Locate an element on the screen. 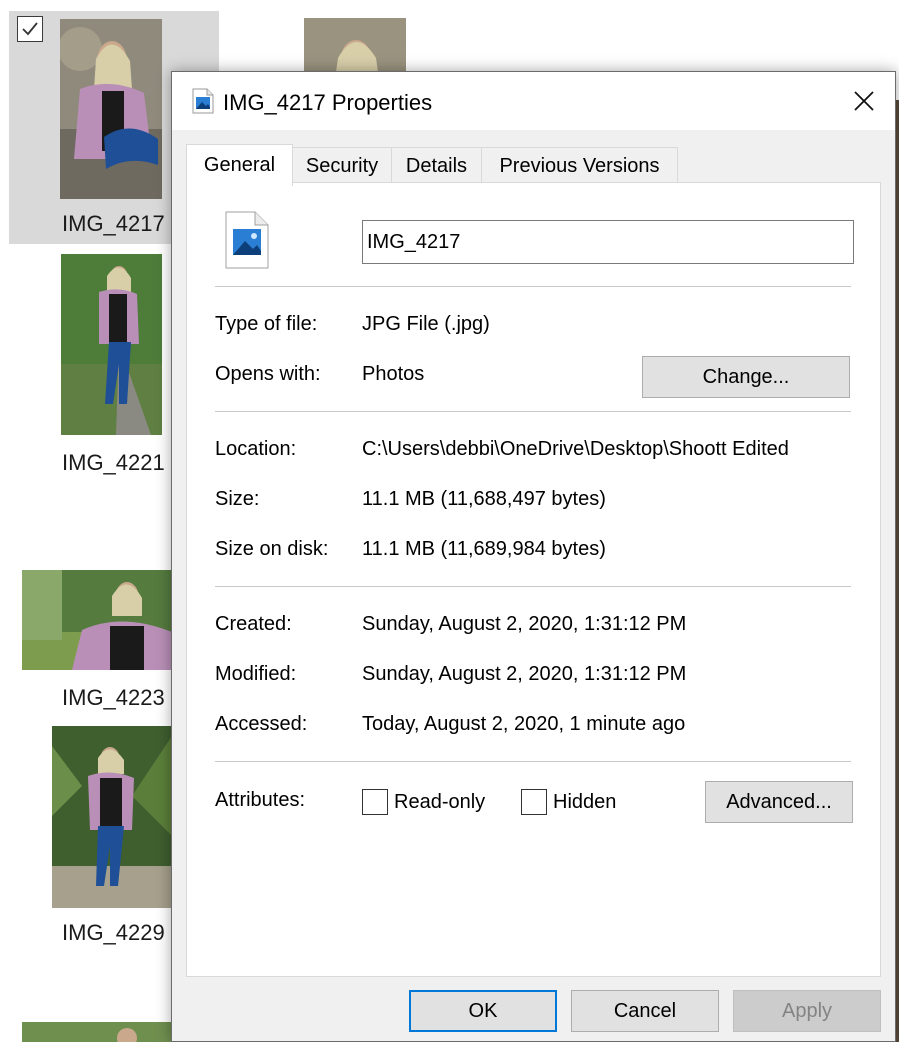 The image size is (899, 1042). attributes-label: Attributes: is located at coordinates (260, 800).